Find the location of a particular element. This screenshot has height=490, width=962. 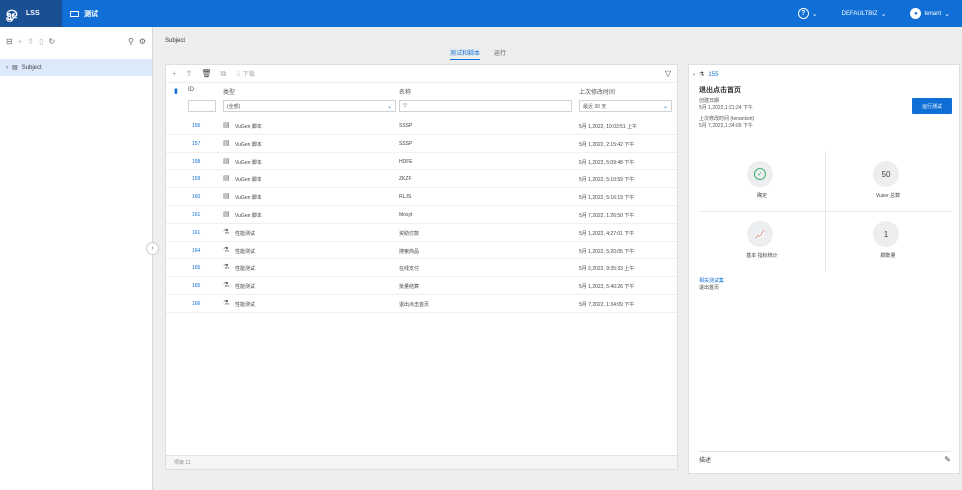

row-name: 在线支付 is located at coordinates (409, 269).